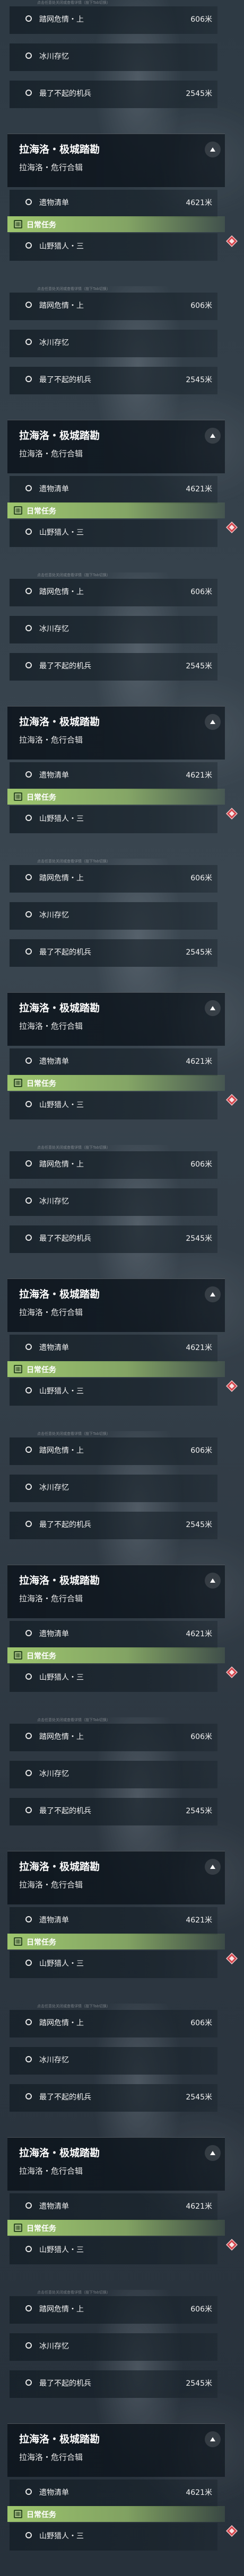  I want to click on quest-item-distance: 4621米, so click(199, 1348).